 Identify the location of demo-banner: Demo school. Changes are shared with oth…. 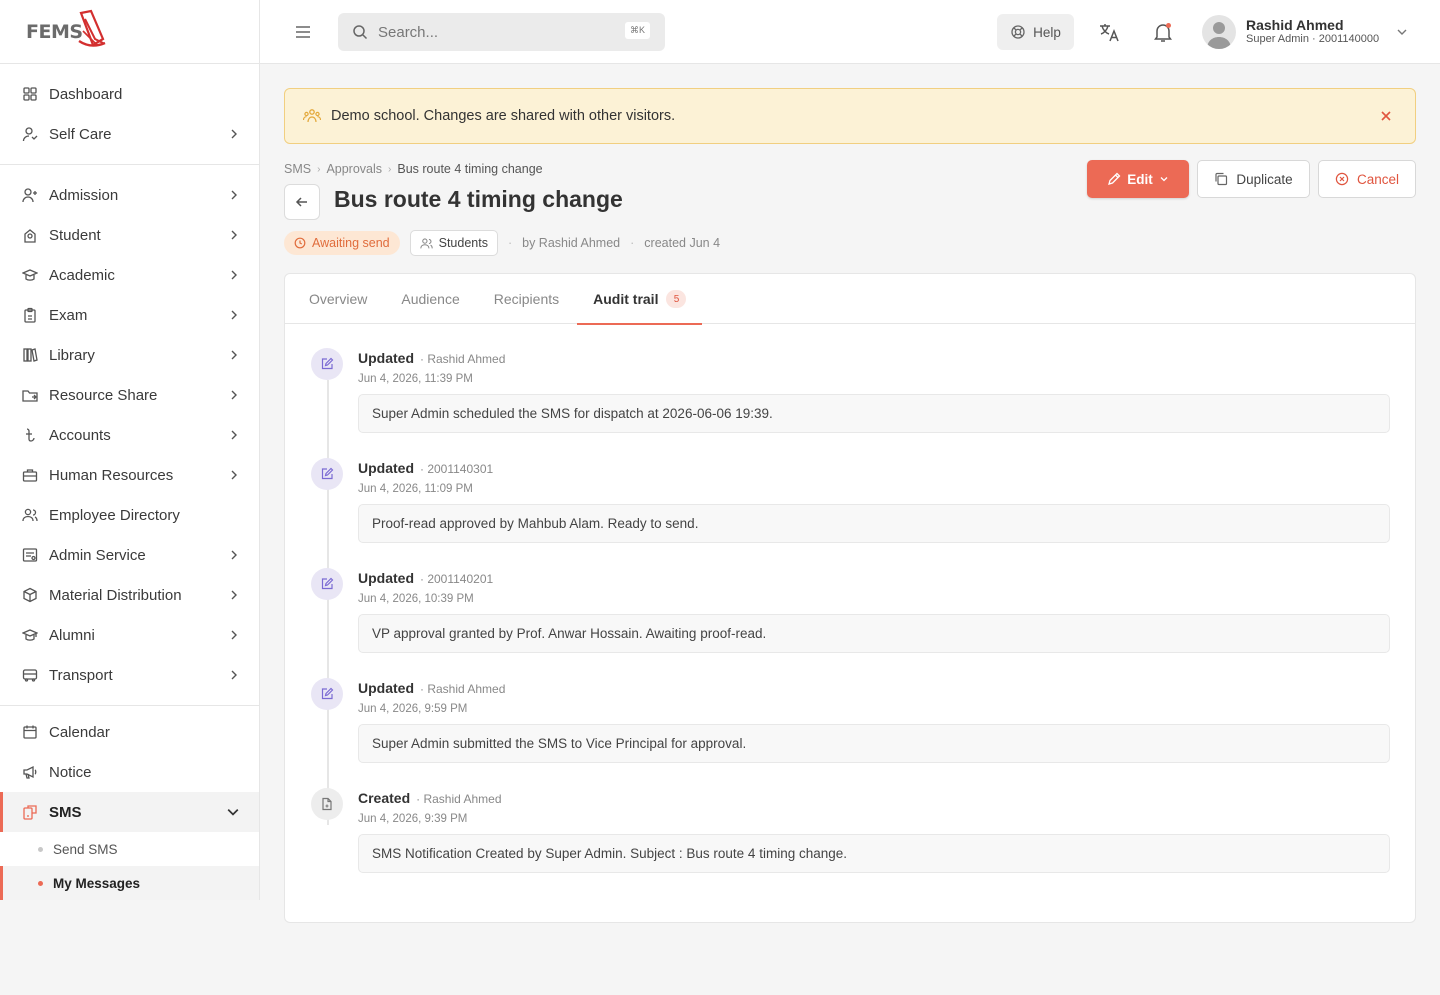
(850, 116).